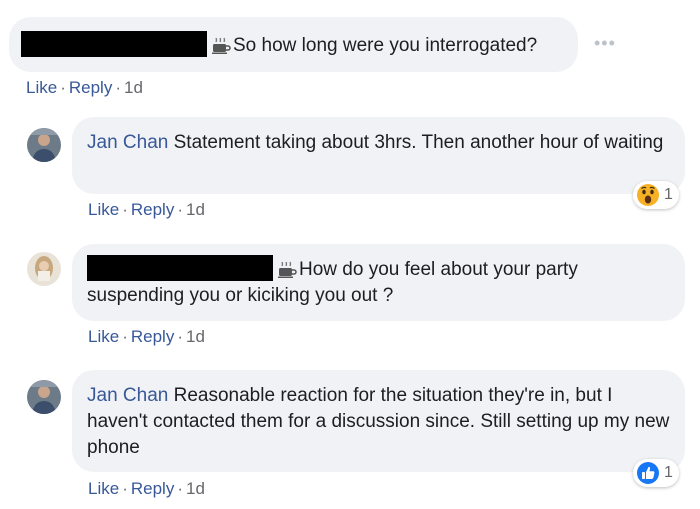 The image size is (700, 509). I want to click on wow-emoji-icon, so click(648, 195).